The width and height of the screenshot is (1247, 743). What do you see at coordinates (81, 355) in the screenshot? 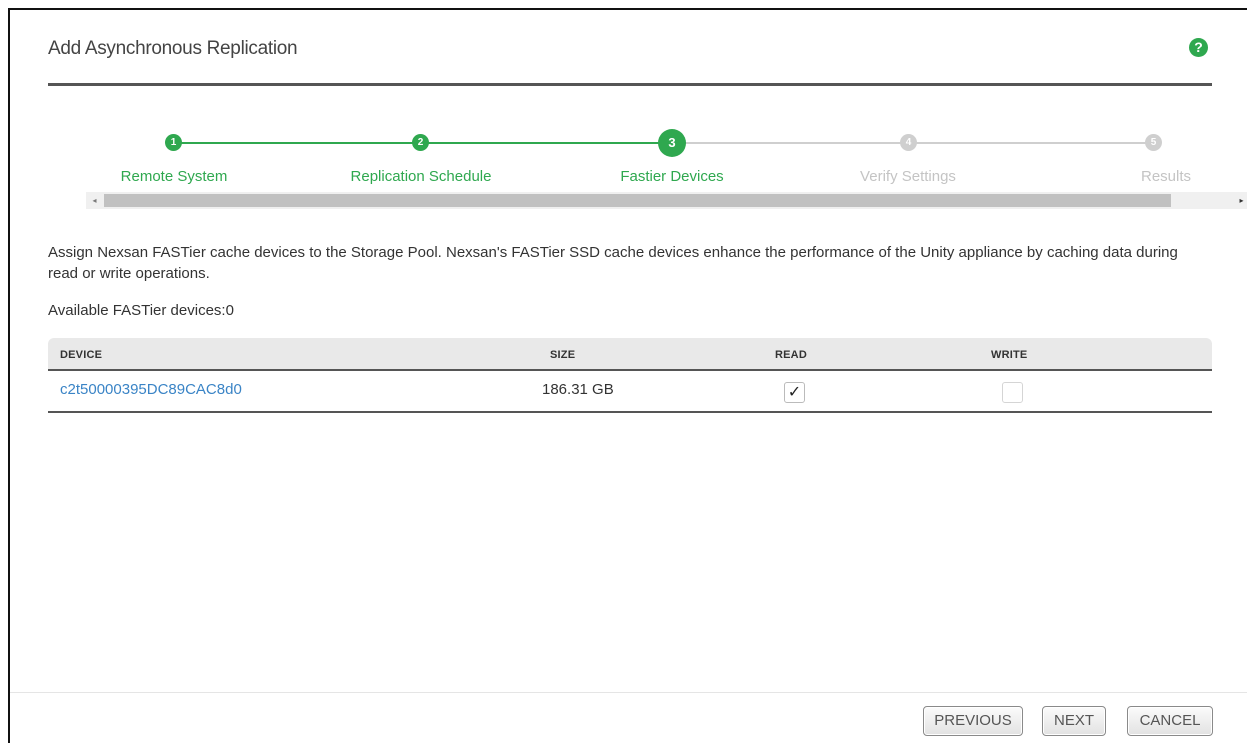
I see `column-header-device: DEVICE` at bounding box center [81, 355].